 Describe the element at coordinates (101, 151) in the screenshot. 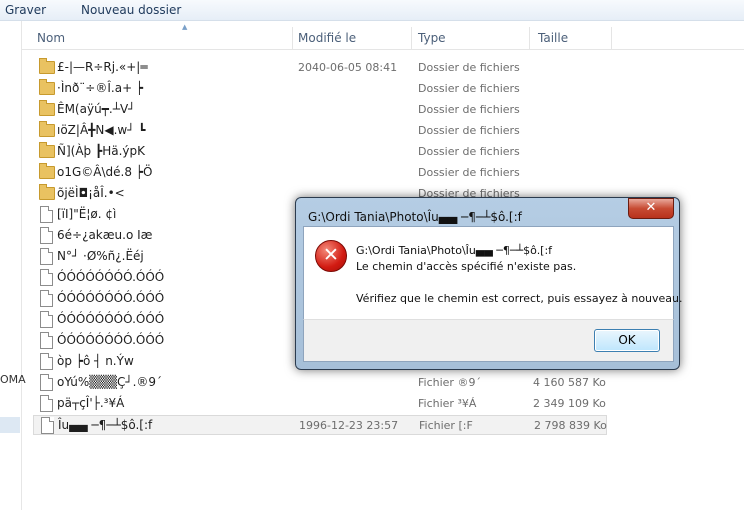

I see `file-name: Ñ](Àþ ┣Hä.ýpK` at that location.